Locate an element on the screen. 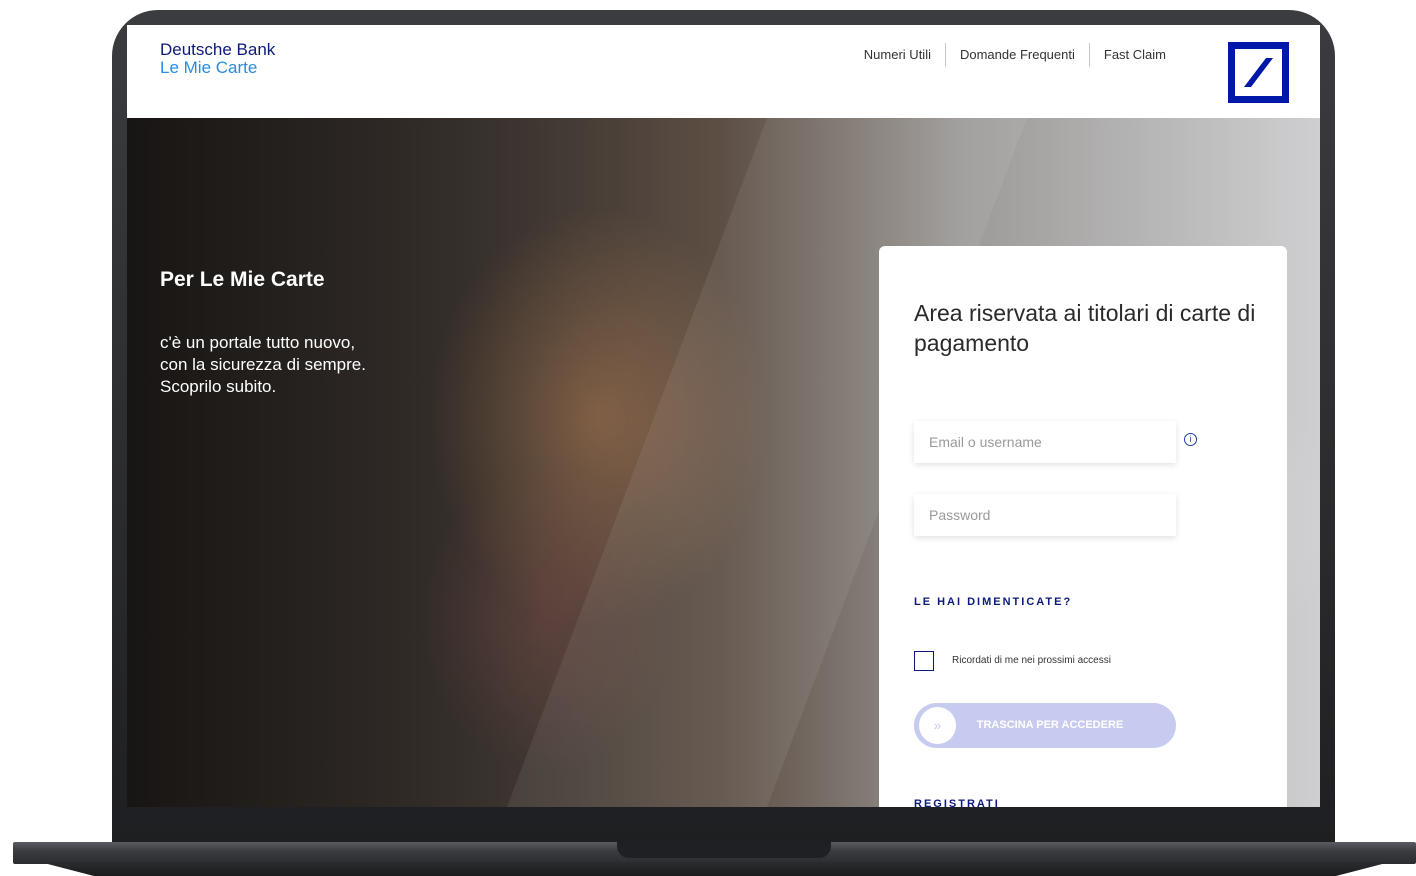 The image size is (1416, 876). register-link: REGISTRATI is located at coordinates (957, 802).